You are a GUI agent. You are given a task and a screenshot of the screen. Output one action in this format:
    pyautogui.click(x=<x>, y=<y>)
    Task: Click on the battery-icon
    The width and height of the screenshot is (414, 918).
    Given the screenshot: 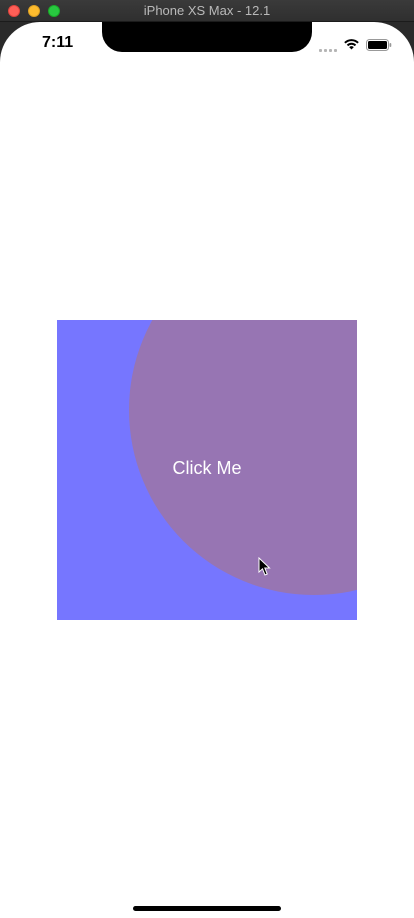 What is the action you would take?
    pyautogui.click(x=379, y=45)
    